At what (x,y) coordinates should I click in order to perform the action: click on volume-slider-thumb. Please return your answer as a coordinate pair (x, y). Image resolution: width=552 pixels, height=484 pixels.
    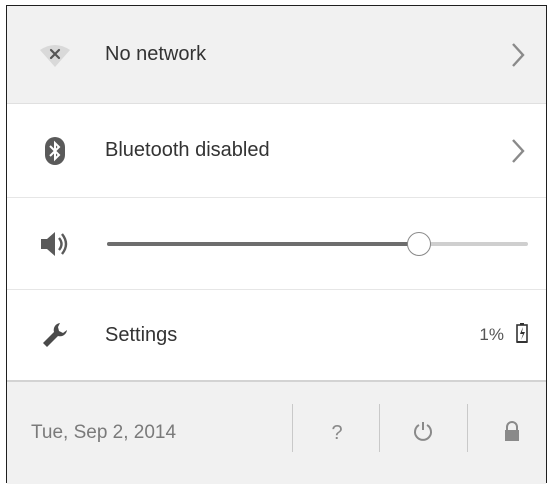
    Looking at the image, I should click on (418, 243).